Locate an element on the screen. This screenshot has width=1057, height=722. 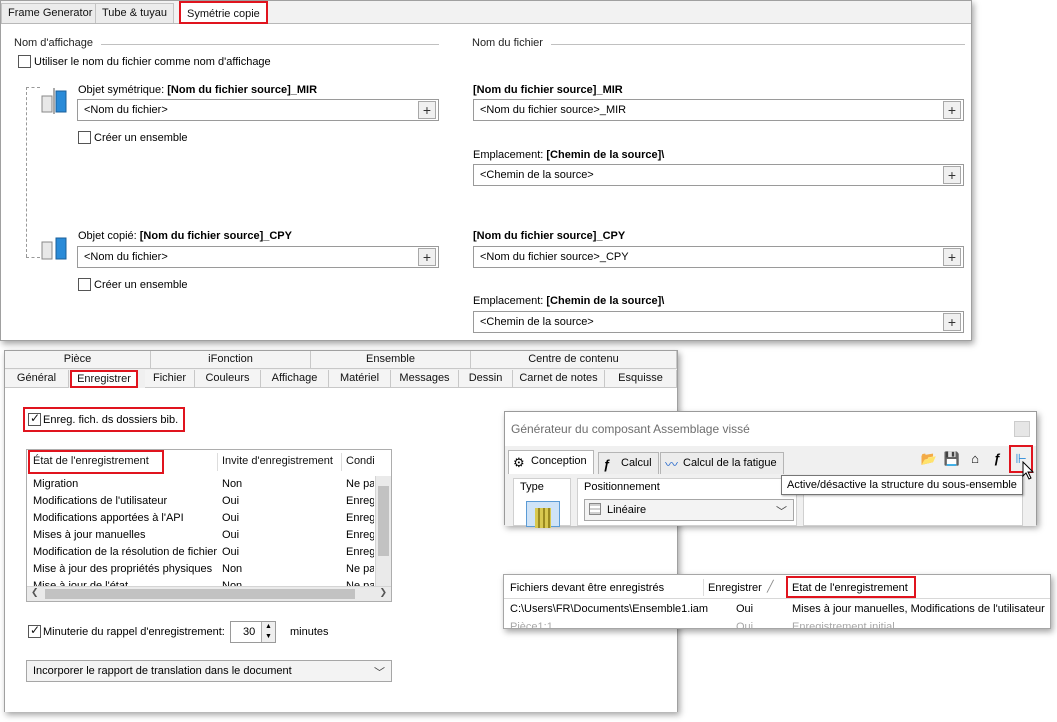
placement-value: Linéaire is located at coordinates (627, 510).